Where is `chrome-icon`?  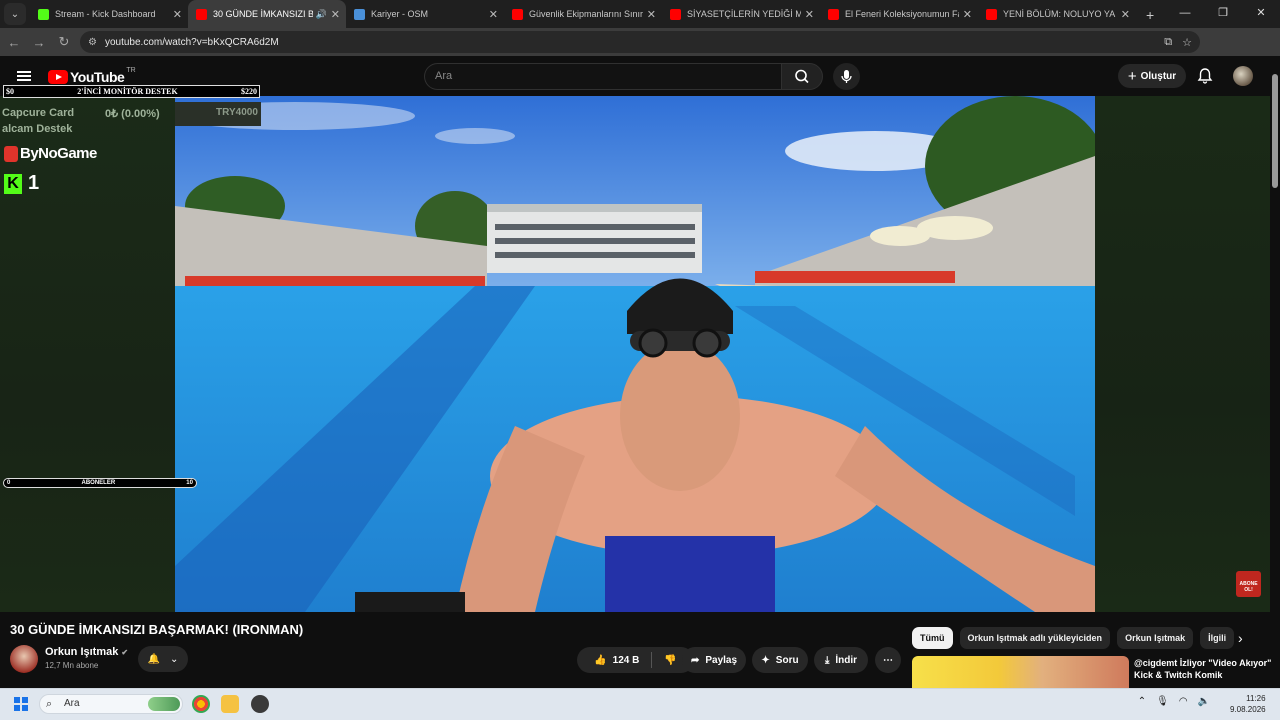 chrome-icon is located at coordinates (201, 704).